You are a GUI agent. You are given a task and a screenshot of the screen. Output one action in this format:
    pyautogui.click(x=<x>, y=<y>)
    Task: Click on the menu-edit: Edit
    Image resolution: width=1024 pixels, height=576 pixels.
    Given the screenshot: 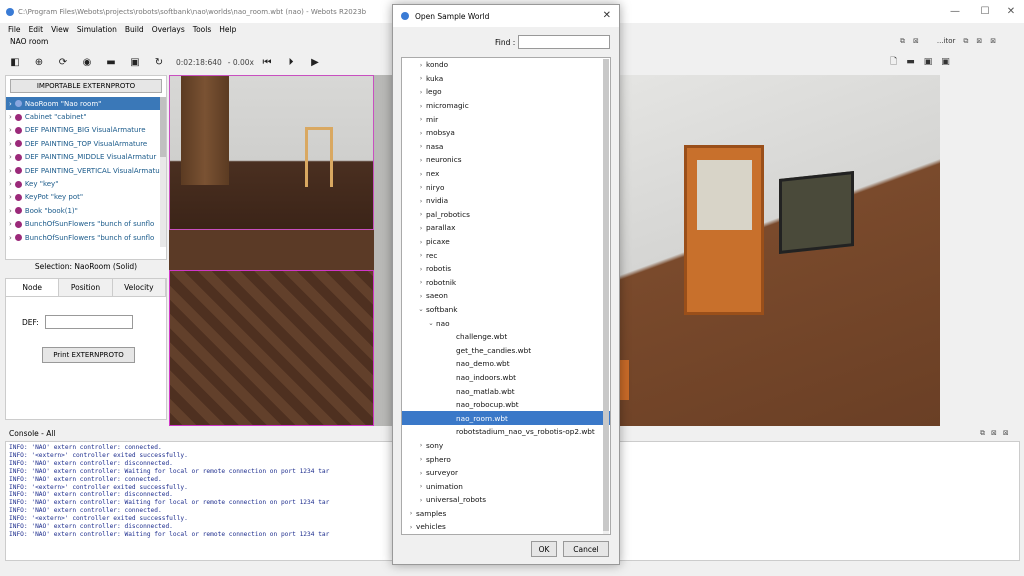 What is the action you would take?
    pyautogui.click(x=36, y=29)
    